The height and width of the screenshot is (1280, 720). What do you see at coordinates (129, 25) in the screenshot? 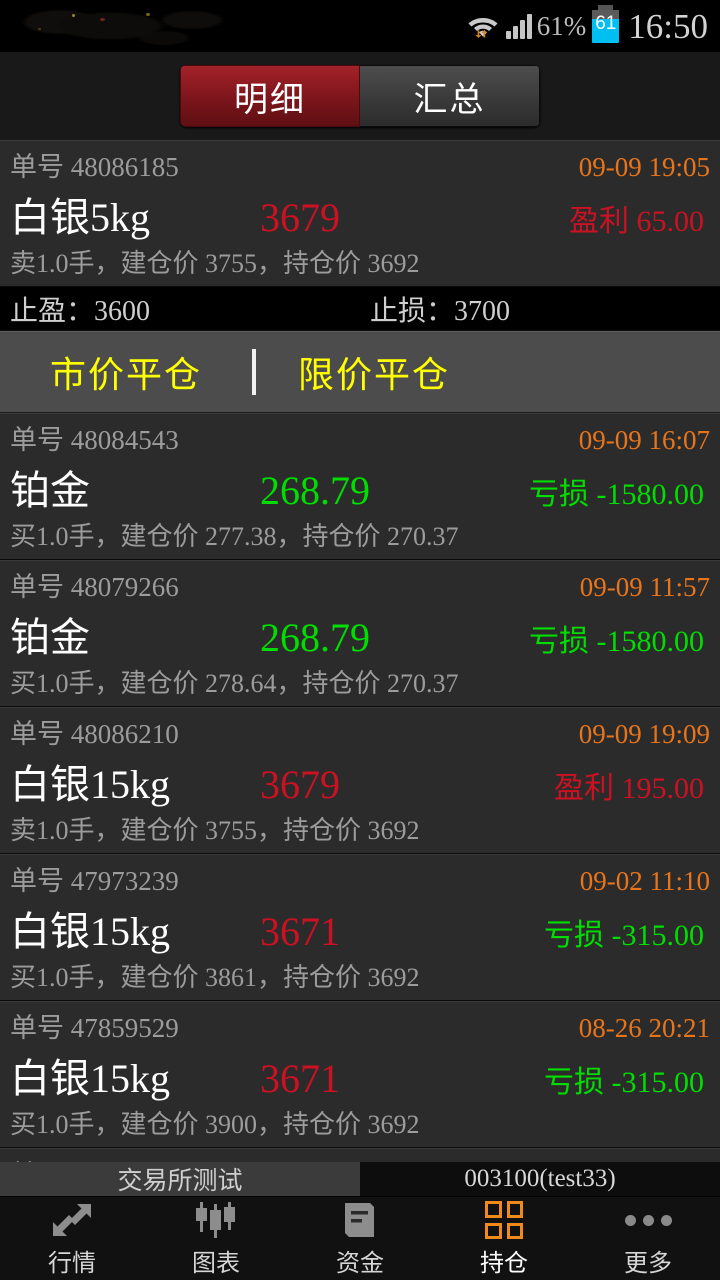
I see `notification-icons-area` at bounding box center [129, 25].